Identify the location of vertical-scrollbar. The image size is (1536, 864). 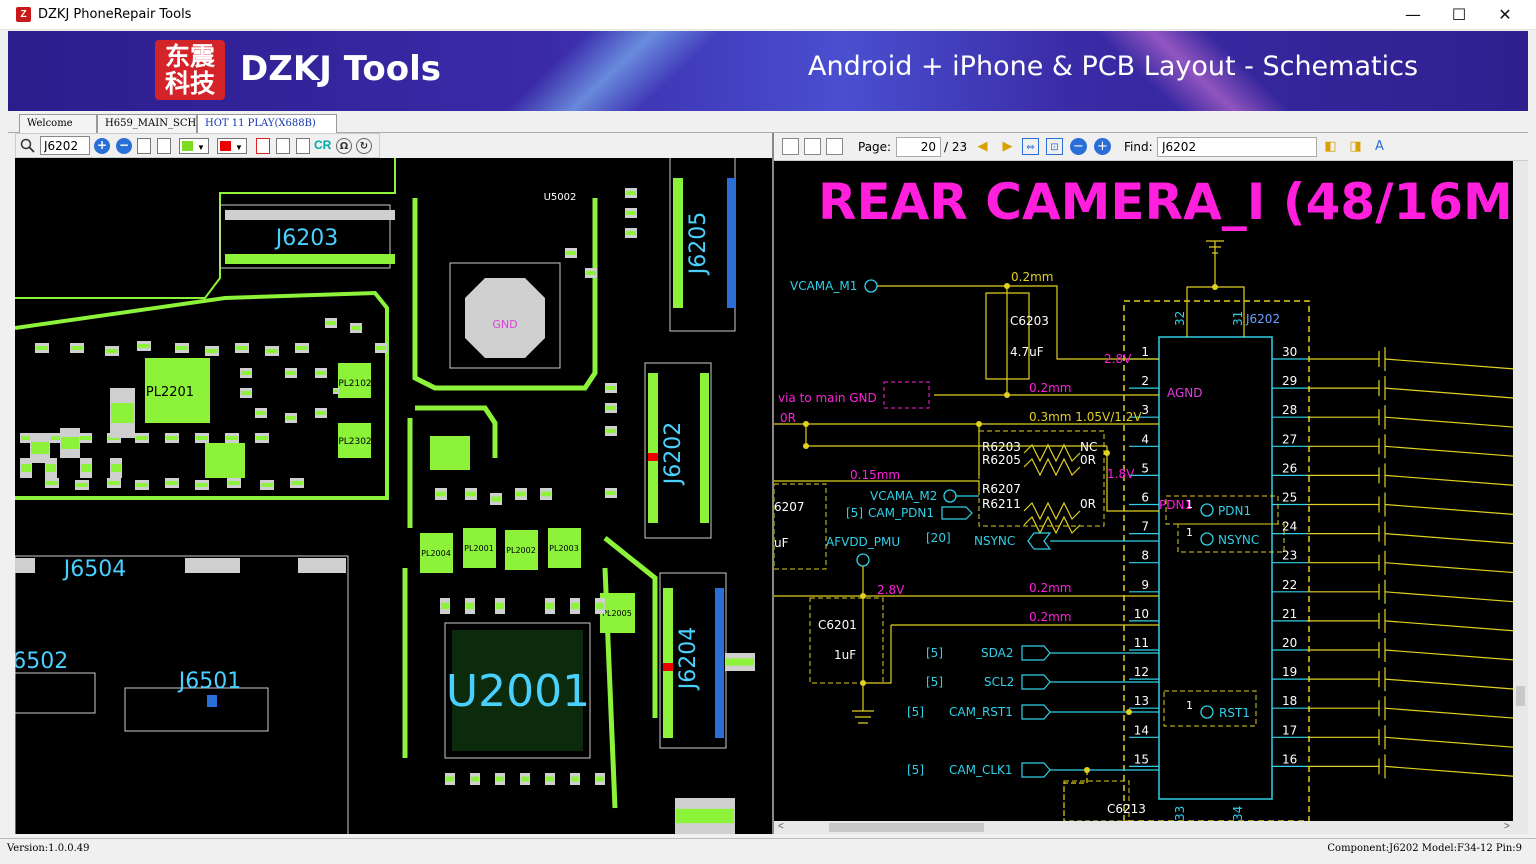
(1520, 491).